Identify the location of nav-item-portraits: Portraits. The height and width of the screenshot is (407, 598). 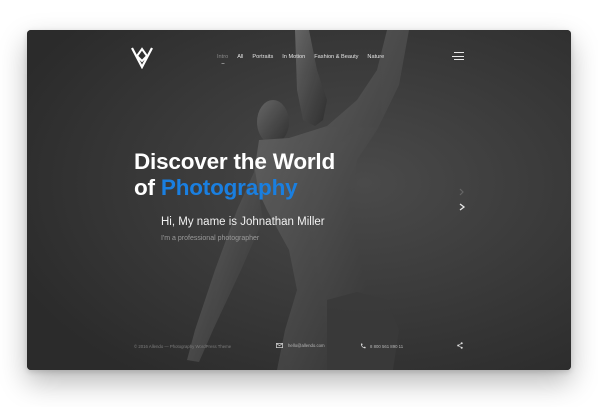
(262, 57).